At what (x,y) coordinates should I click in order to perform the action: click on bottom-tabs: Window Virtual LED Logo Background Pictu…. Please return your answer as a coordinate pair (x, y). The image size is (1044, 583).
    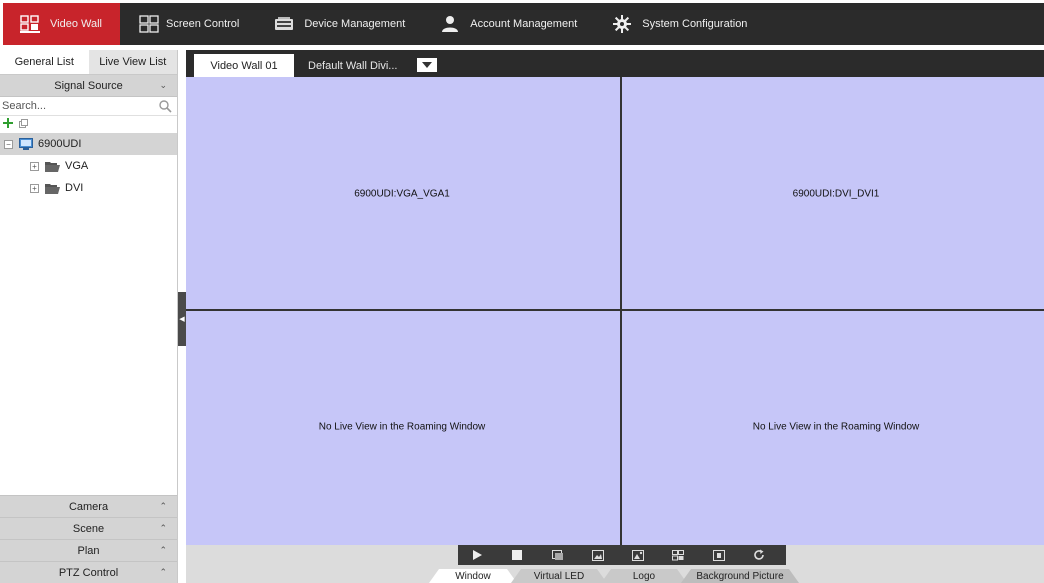
    Looking at the image, I should click on (614, 576).